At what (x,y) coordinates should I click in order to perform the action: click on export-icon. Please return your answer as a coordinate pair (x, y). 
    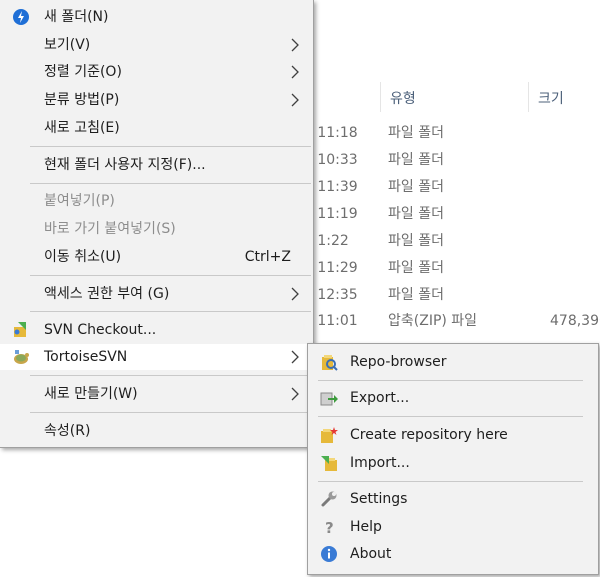
    Looking at the image, I should click on (329, 398).